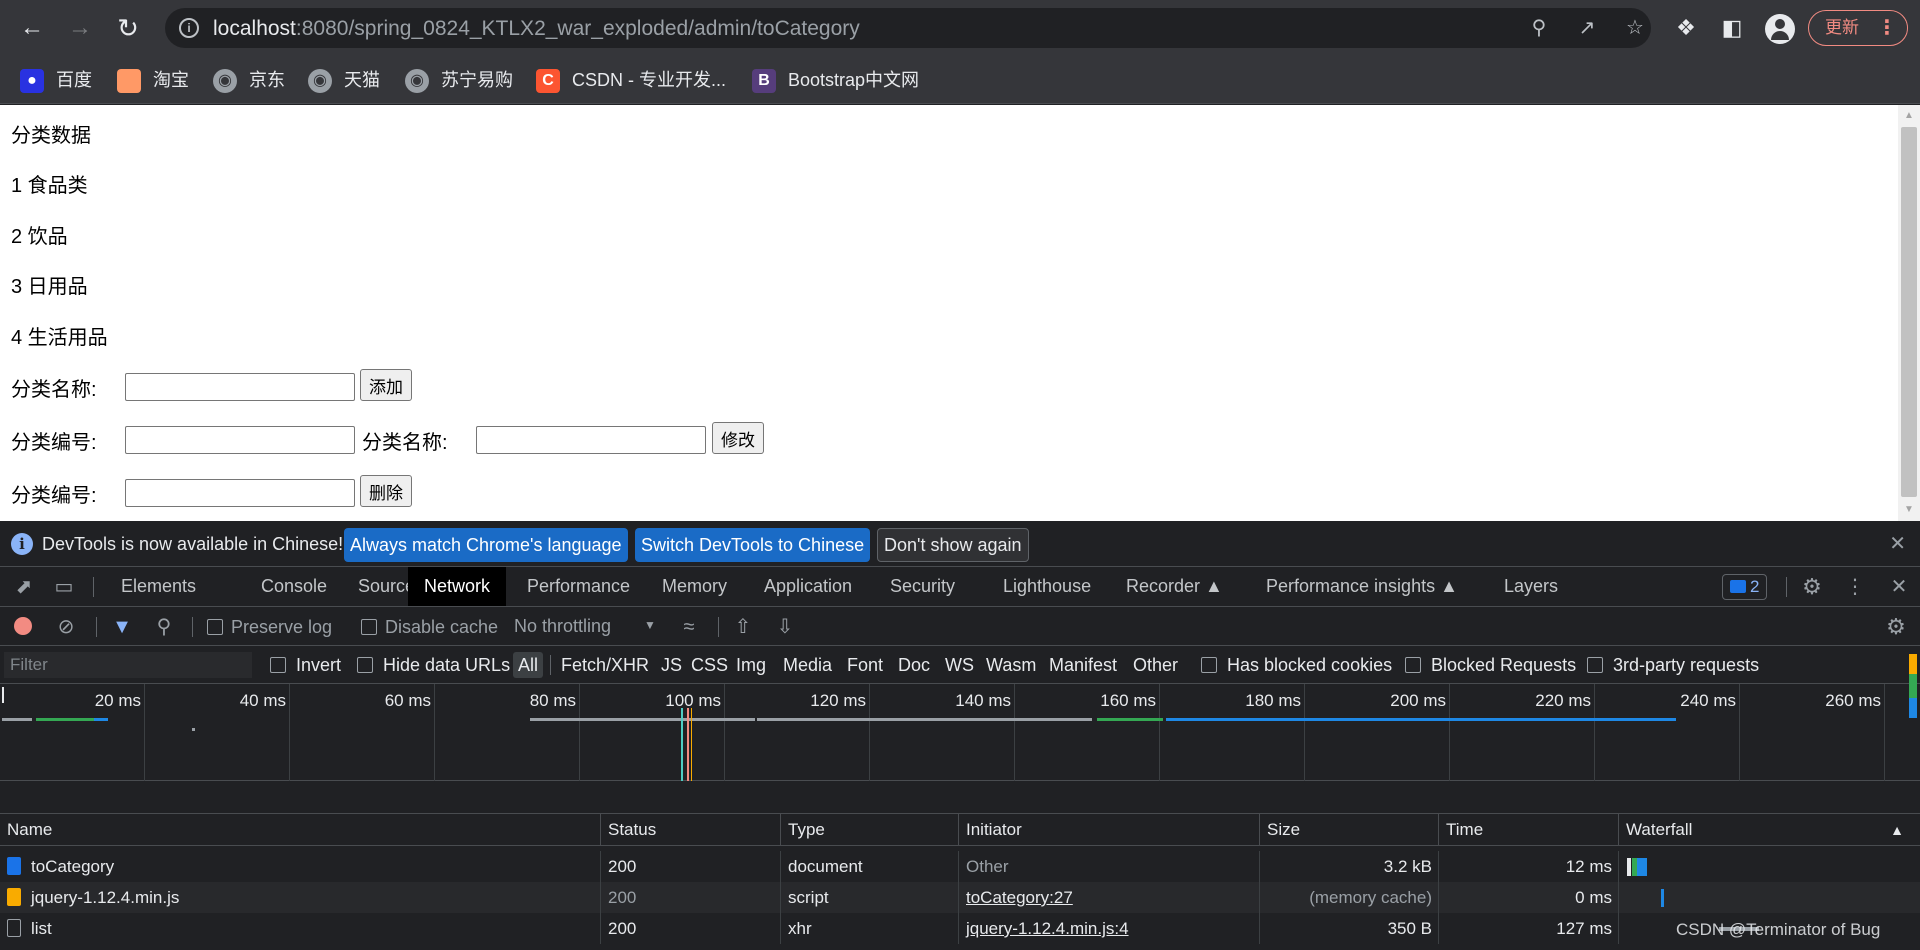 This screenshot has height=950, width=1920. I want to click on experiment-flask-icon: ▲, so click(1449, 586).